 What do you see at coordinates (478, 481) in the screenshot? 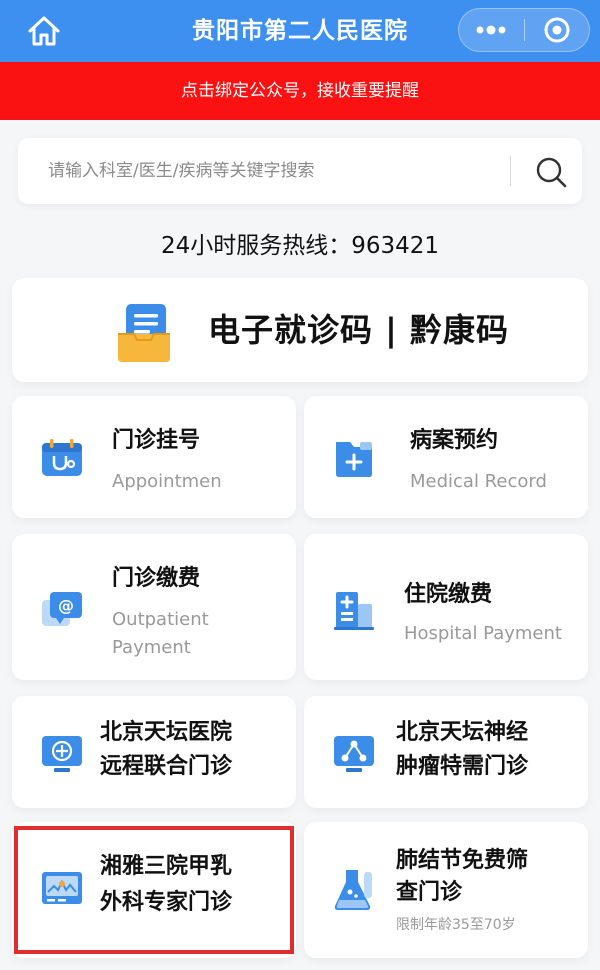
I see `service-subtitle: Medical Record` at bounding box center [478, 481].